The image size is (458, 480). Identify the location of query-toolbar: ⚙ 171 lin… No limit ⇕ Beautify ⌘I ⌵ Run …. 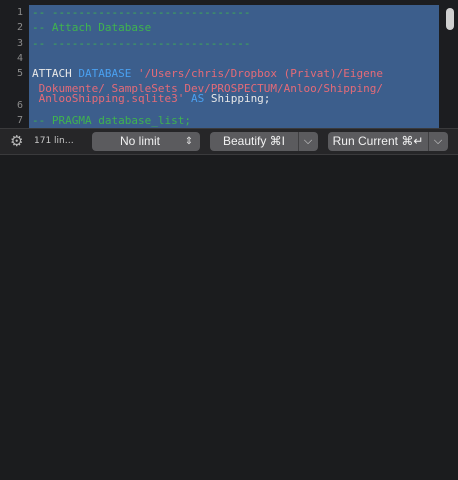
(229, 141).